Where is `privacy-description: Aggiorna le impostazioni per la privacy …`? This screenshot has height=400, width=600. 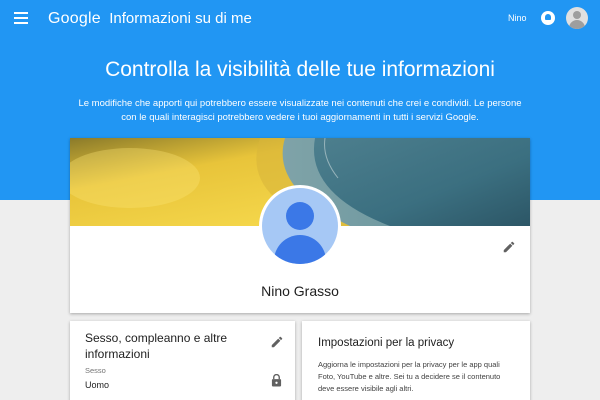 privacy-description: Aggiorna le impostazioni per la privacy … is located at coordinates (409, 376).